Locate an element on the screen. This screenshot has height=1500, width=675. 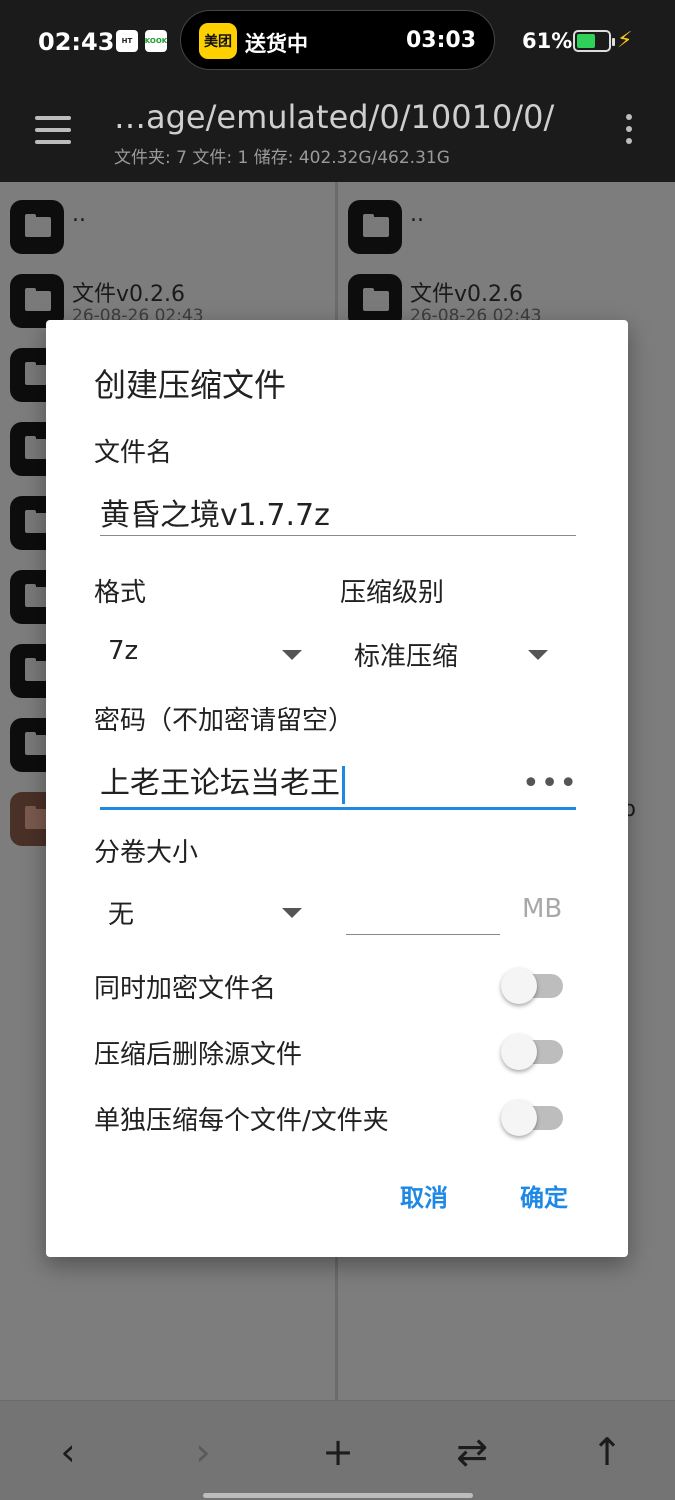
more-options-icon is located at coordinates (629, 132).